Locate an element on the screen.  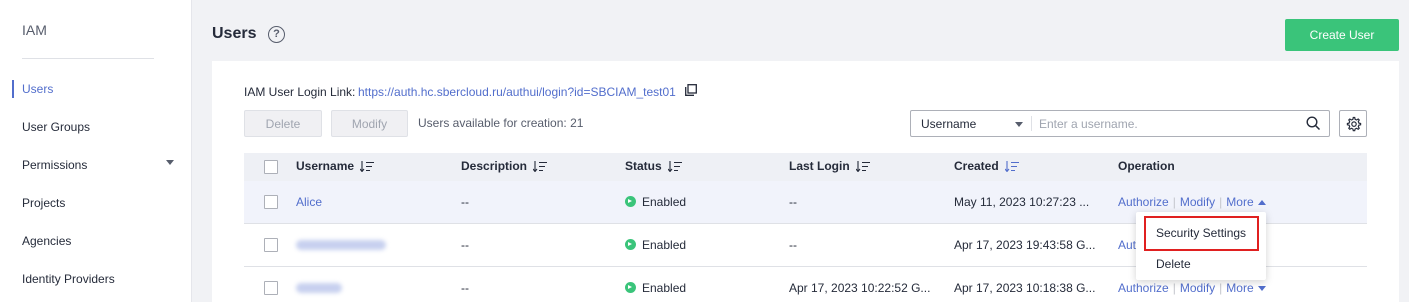
column-last-login: Last Login is located at coordinates (829, 166).